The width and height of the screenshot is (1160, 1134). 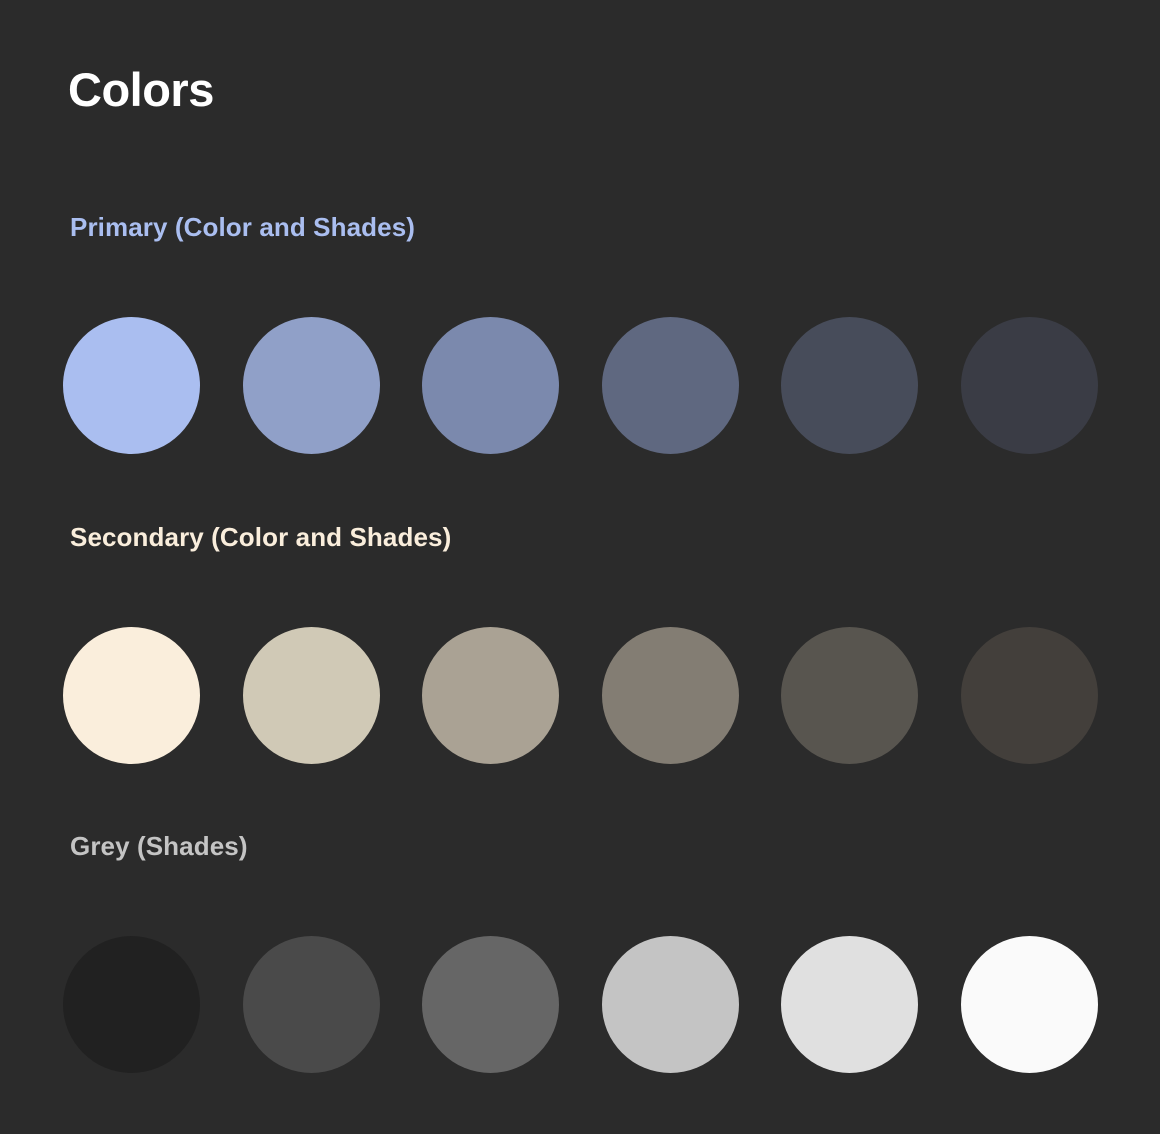 What do you see at coordinates (261, 537) in the screenshot?
I see `section-label-secondary: Secondary (Color and Shades)` at bounding box center [261, 537].